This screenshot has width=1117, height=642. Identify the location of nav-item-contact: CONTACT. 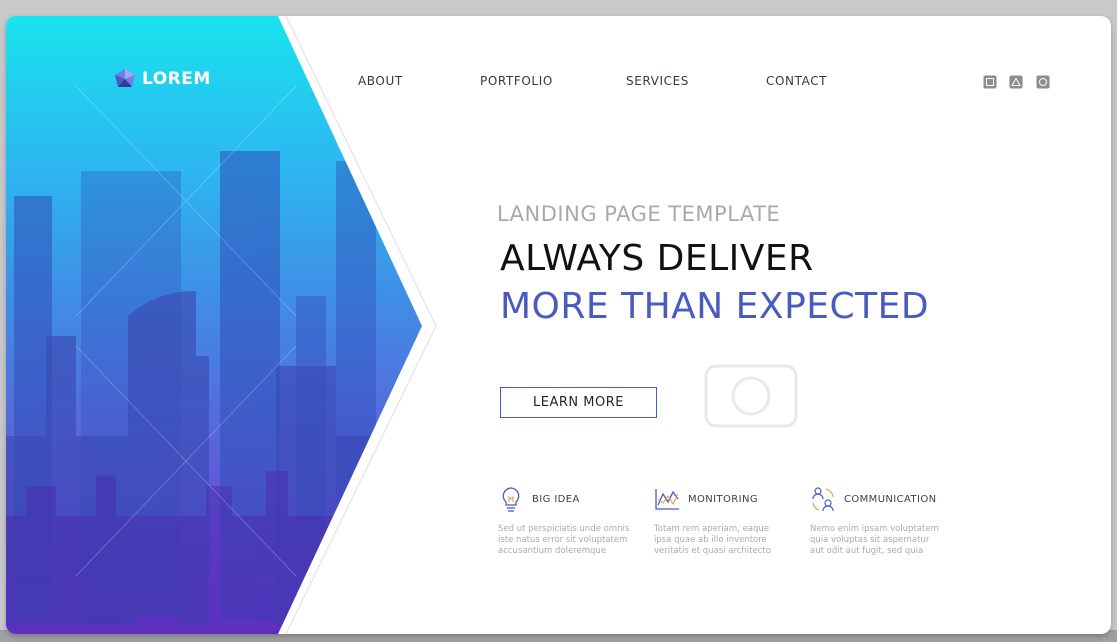
(796, 81).